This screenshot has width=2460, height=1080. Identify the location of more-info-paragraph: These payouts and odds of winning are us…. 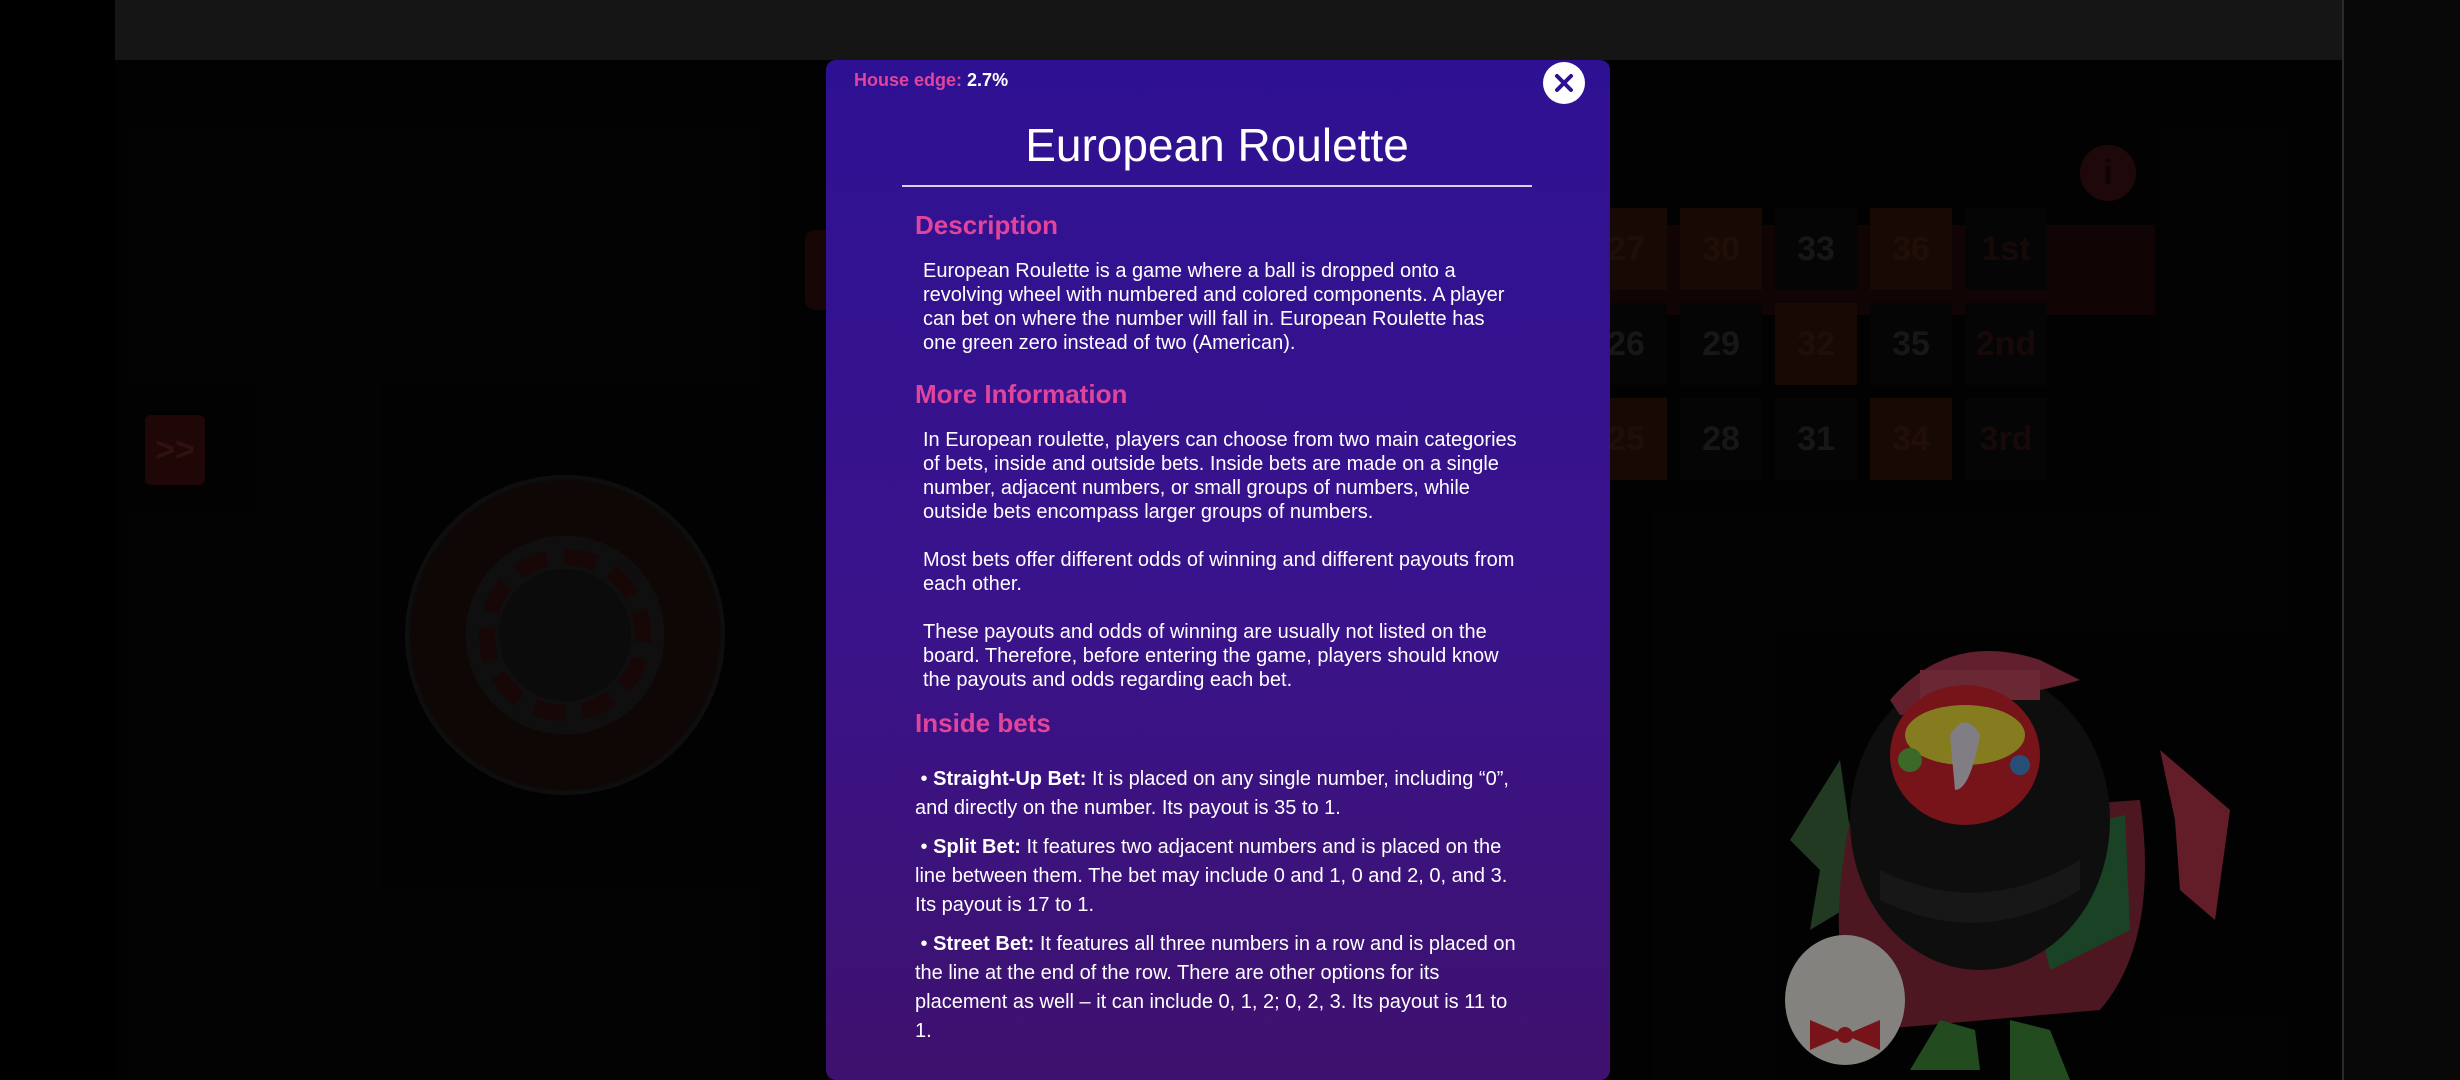
(1211, 656).